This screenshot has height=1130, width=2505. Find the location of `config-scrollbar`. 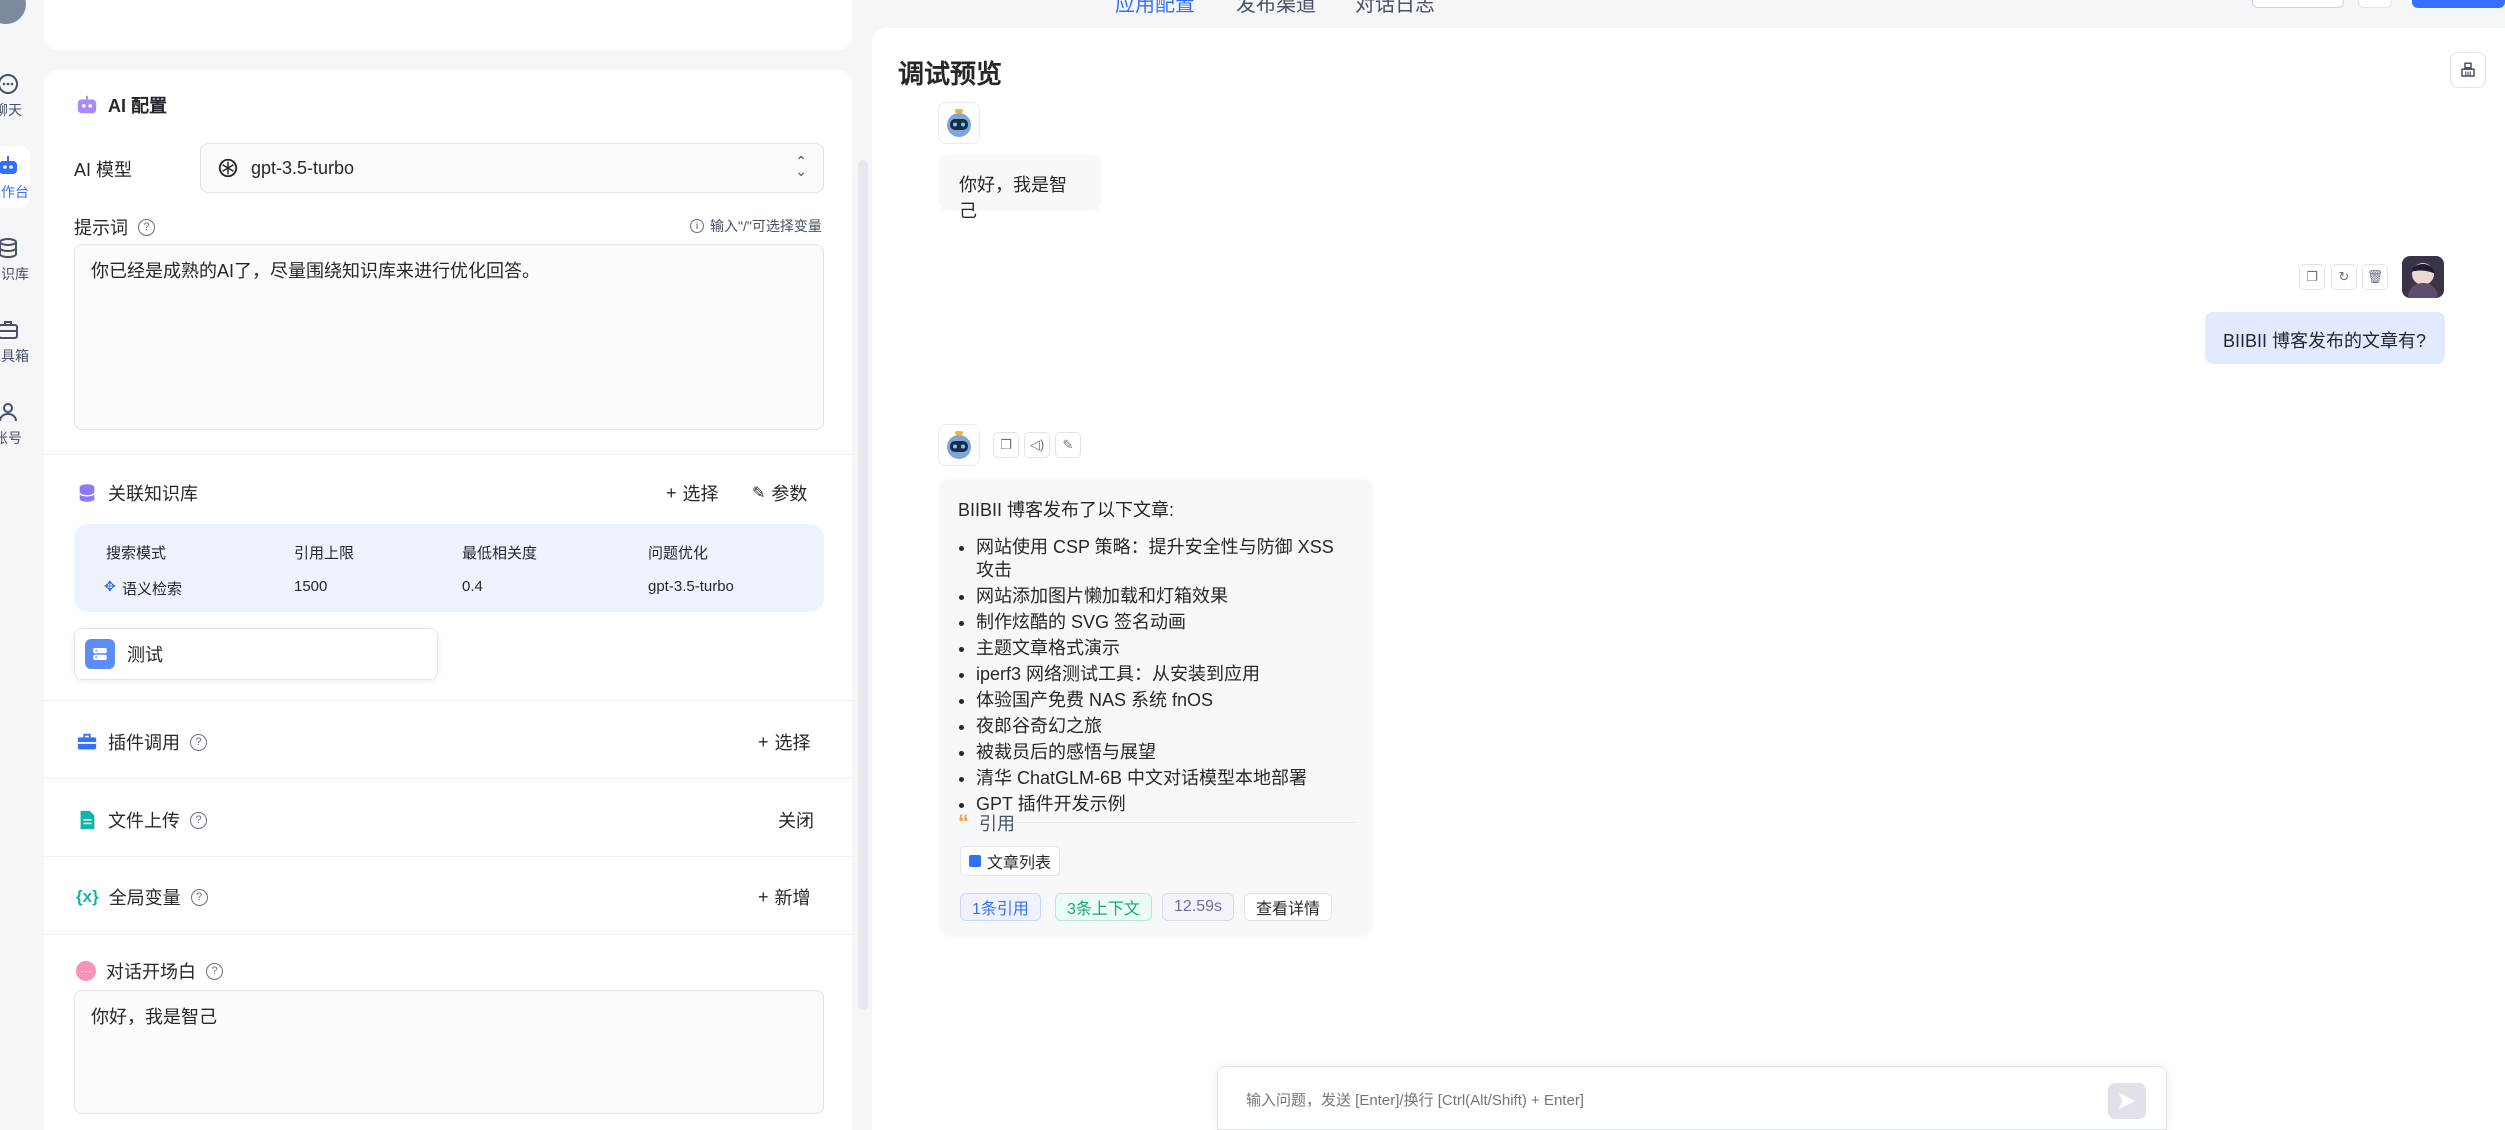

config-scrollbar is located at coordinates (863, 585).